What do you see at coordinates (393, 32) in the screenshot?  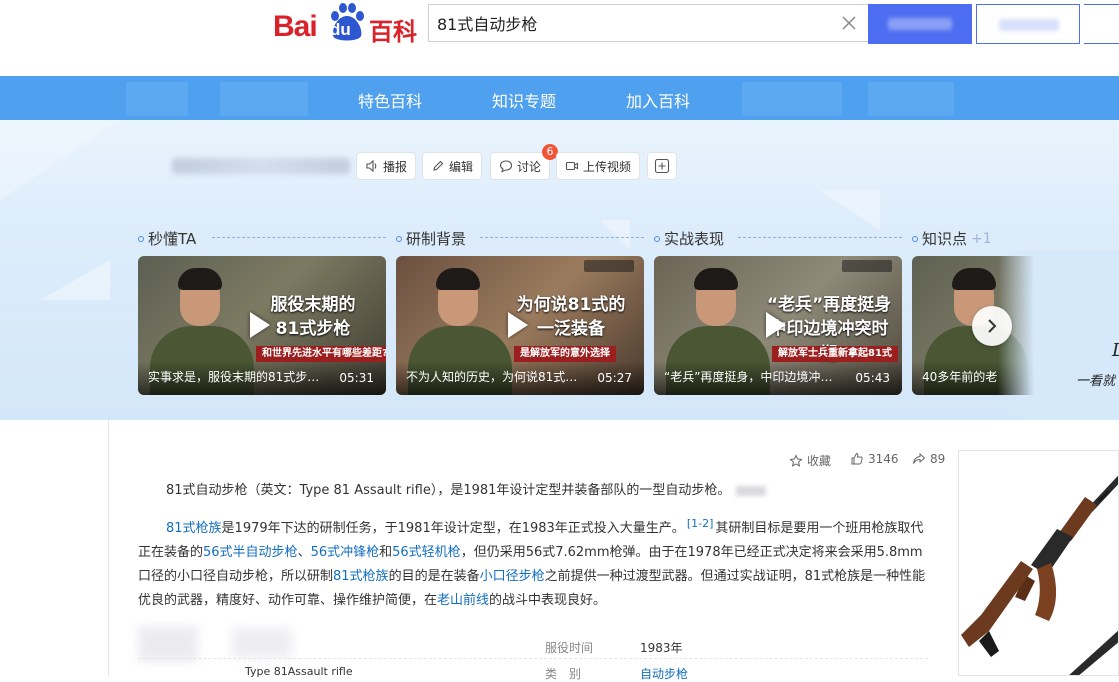 I see `logo-baike-text: 百科` at bounding box center [393, 32].